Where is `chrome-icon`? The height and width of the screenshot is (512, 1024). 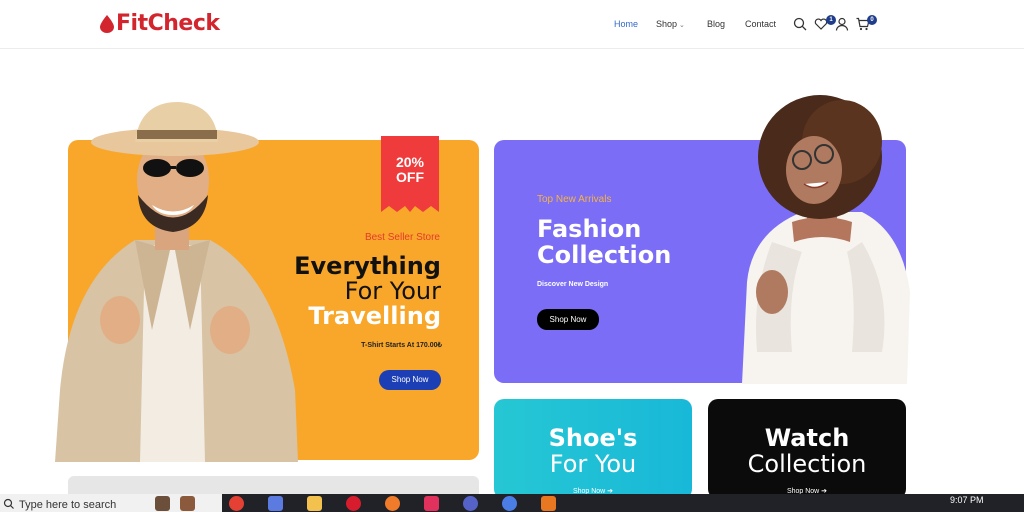 chrome-icon is located at coordinates (236, 503).